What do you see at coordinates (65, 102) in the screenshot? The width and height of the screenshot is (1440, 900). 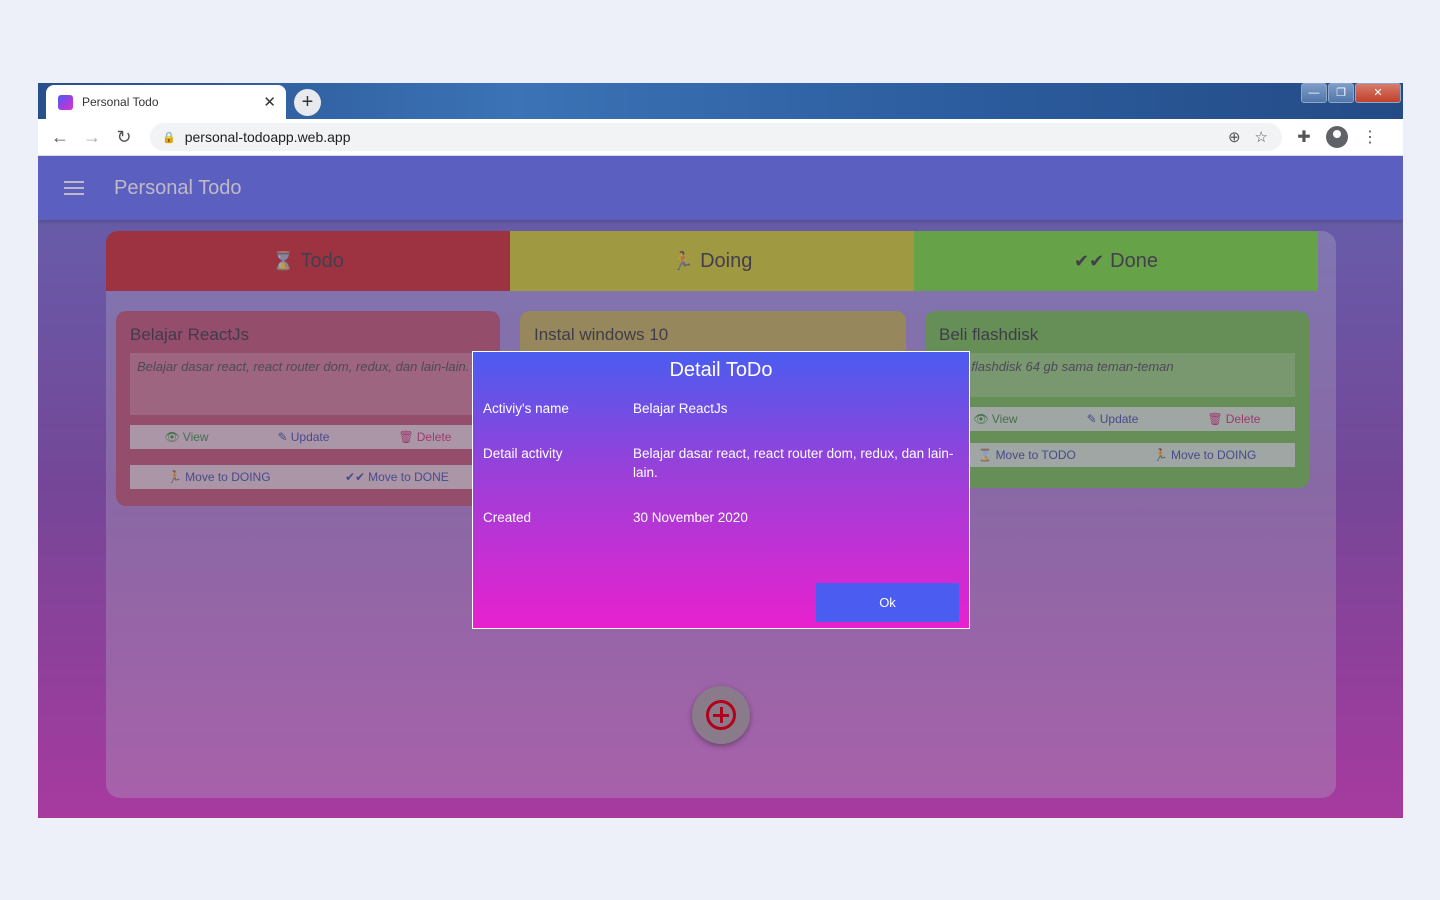 I see `app-favicon-icon` at bounding box center [65, 102].